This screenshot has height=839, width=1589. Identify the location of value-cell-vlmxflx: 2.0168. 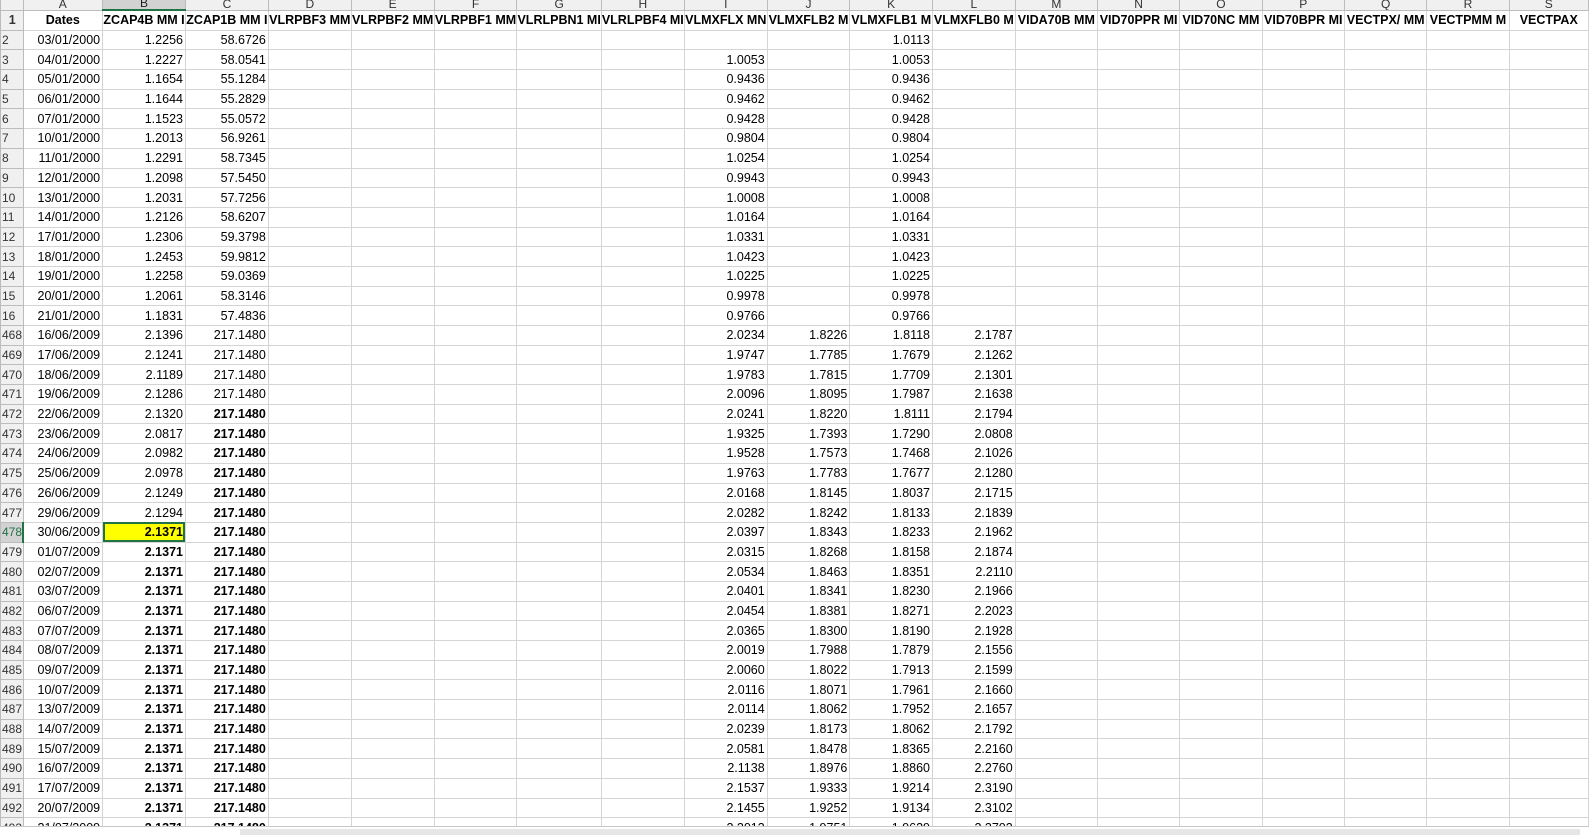
(725, 493).